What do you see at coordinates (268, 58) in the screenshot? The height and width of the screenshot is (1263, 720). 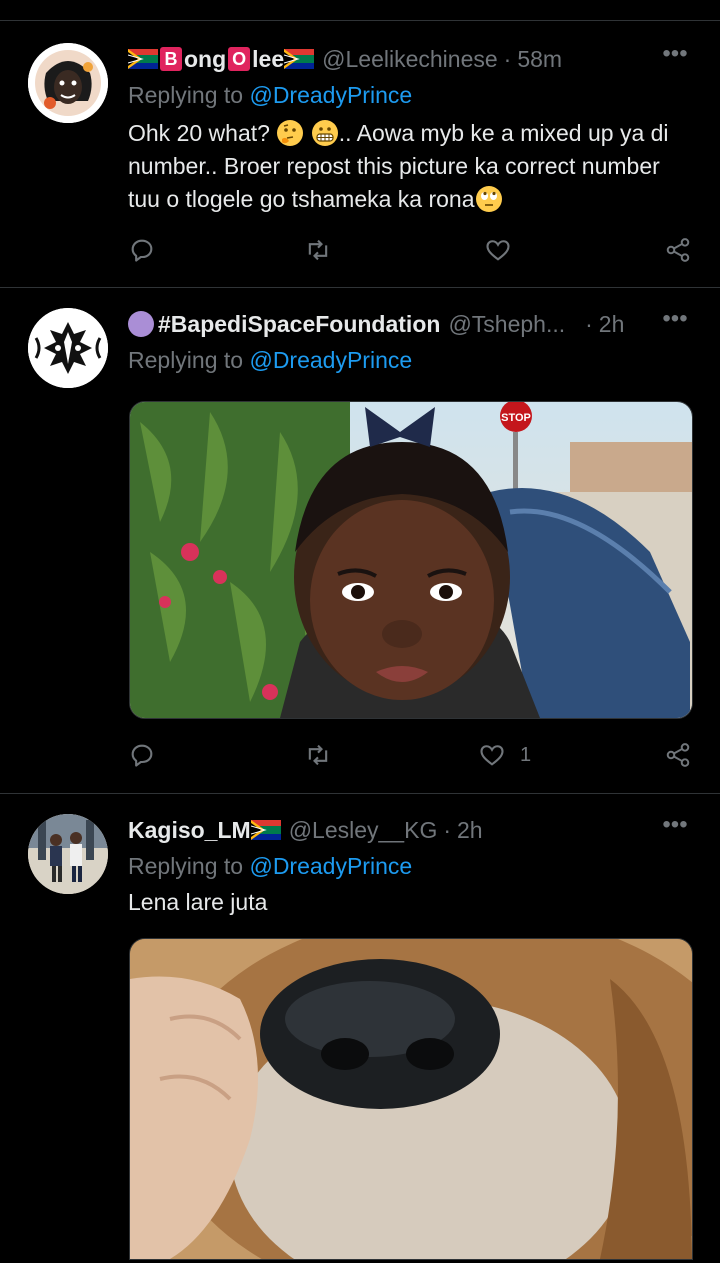 I see `name-text: lee` at bounding box center [268, 58].